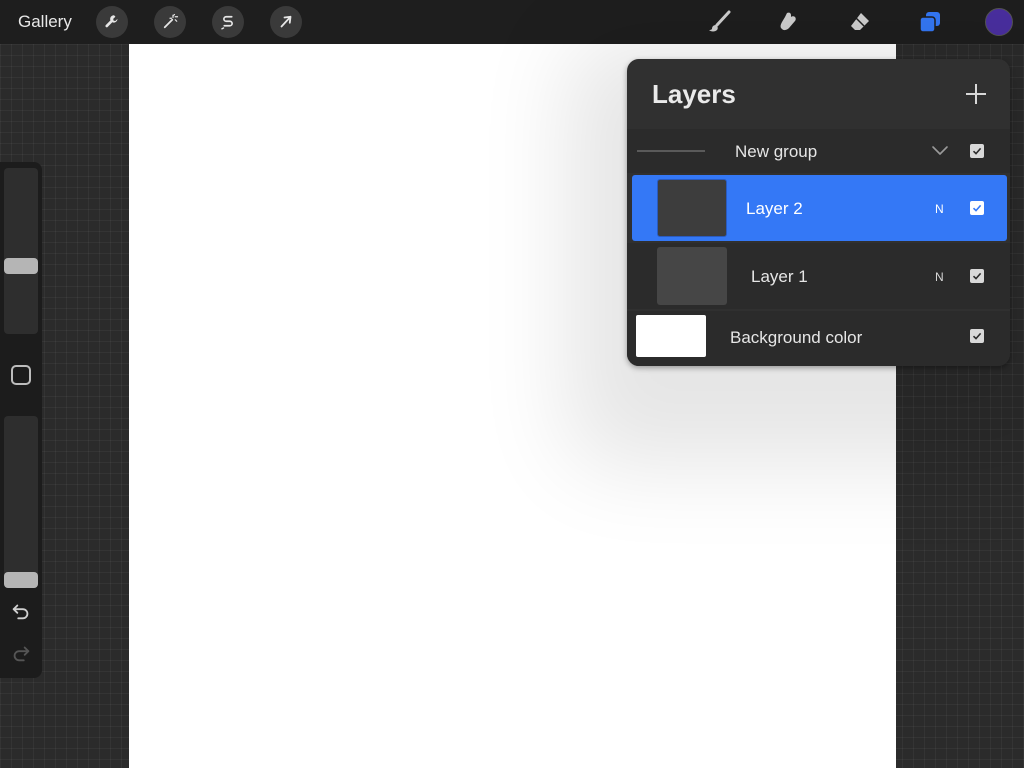 Image resolution: width=1024 pixels, height=768 pixels. Describe the element at coordinates (694, 94) in the screenshot. I see `panel-title: Layers` at that location.